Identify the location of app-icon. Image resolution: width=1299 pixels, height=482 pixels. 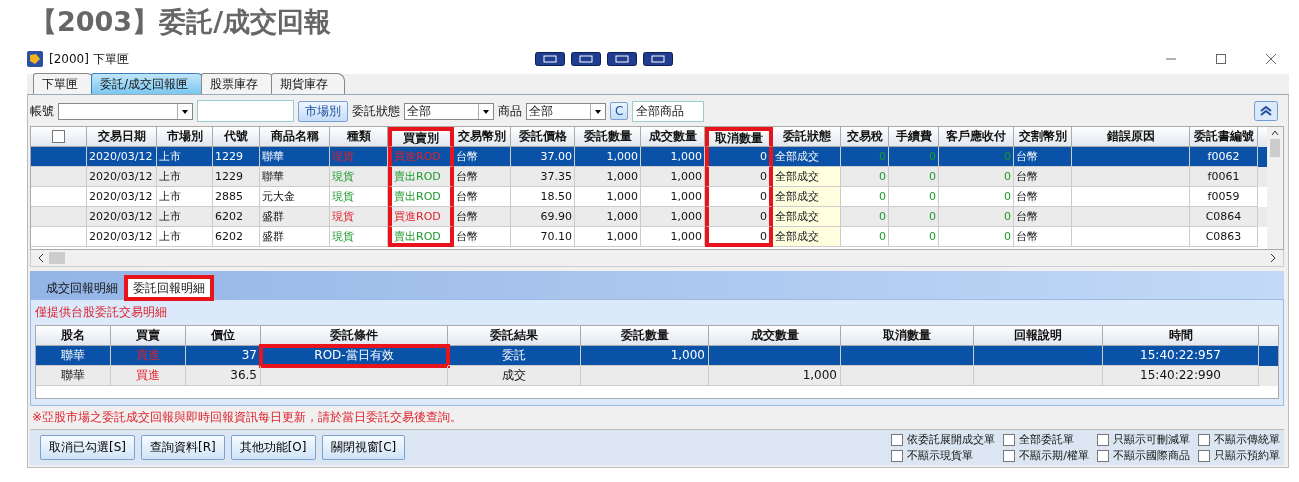
(35, 59).